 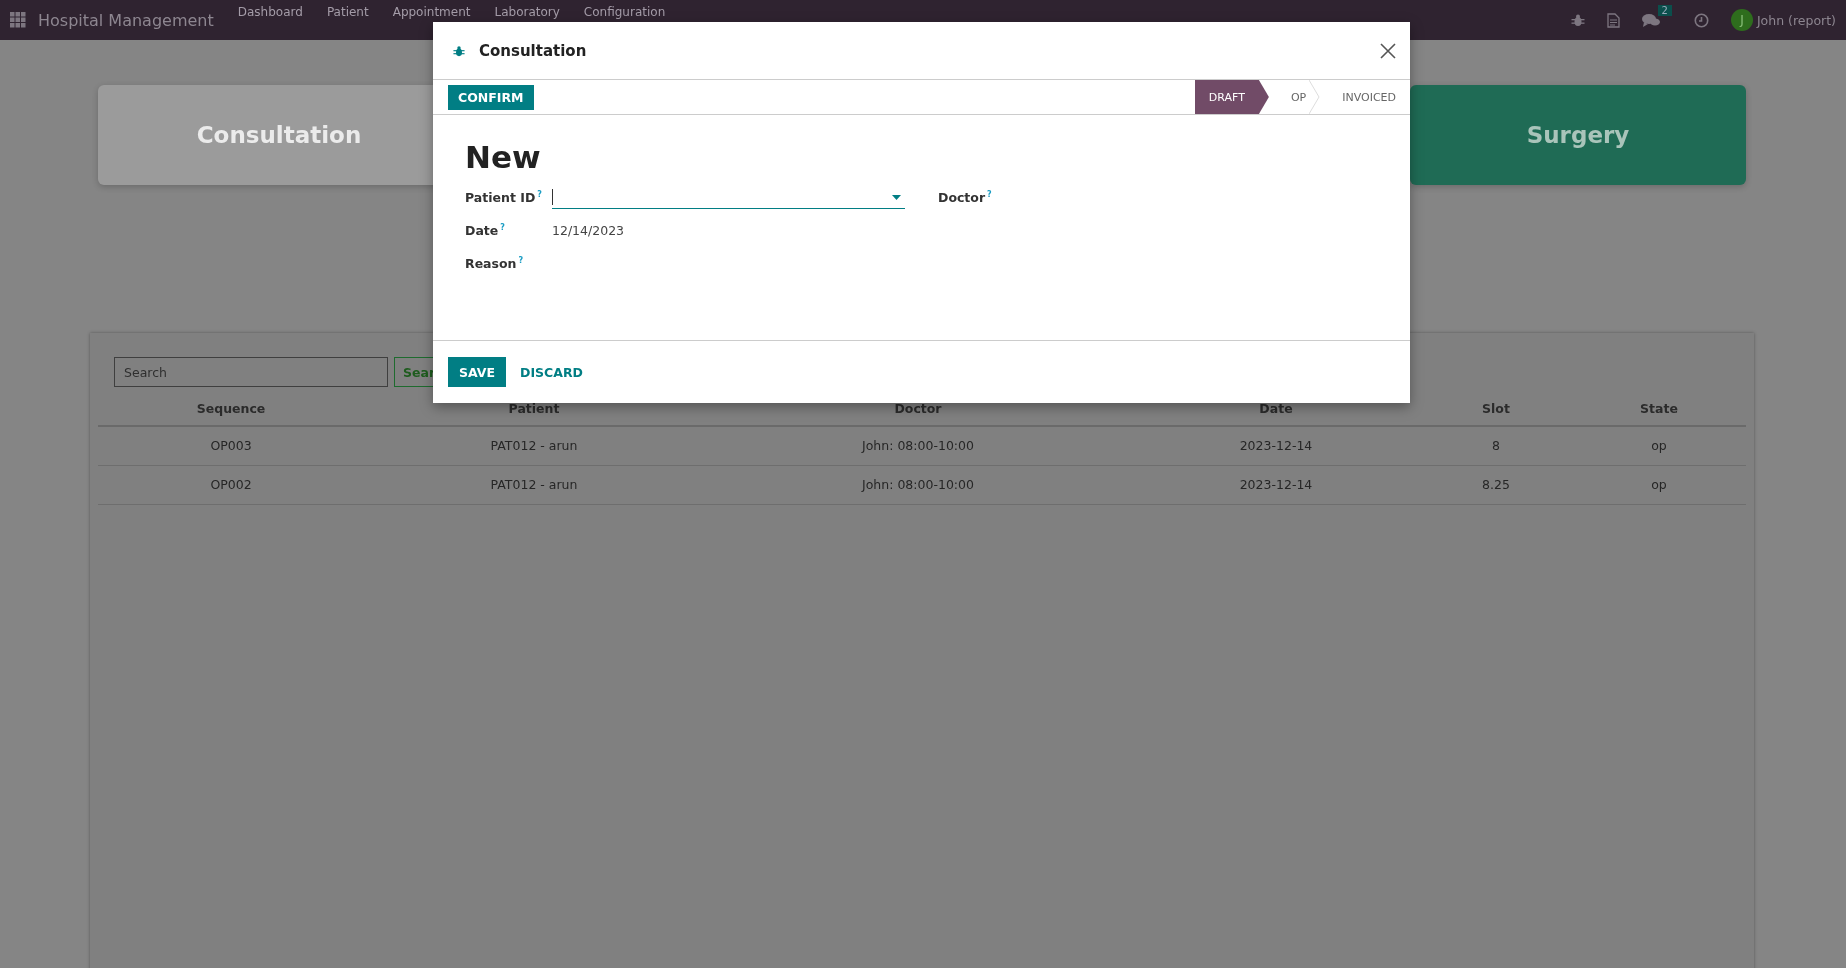 I want to click on category-card: Surgery, so click(x=1578, y=135).